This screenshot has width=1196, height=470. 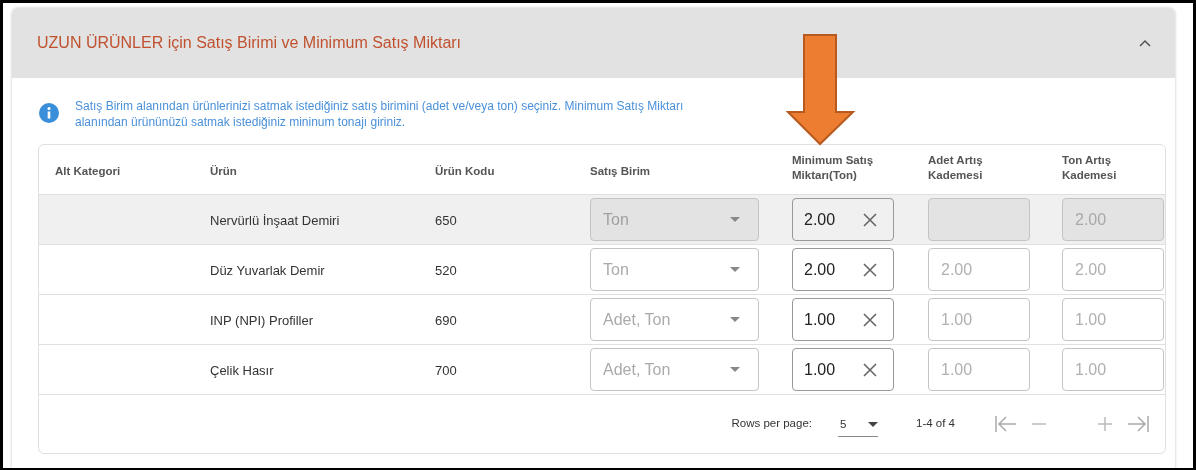 What do you see at coordinates (275, 220) in the screenshot?
I see `table-cell: Nervürlü İnşaat Demiri` at bounding box center [275, 220].